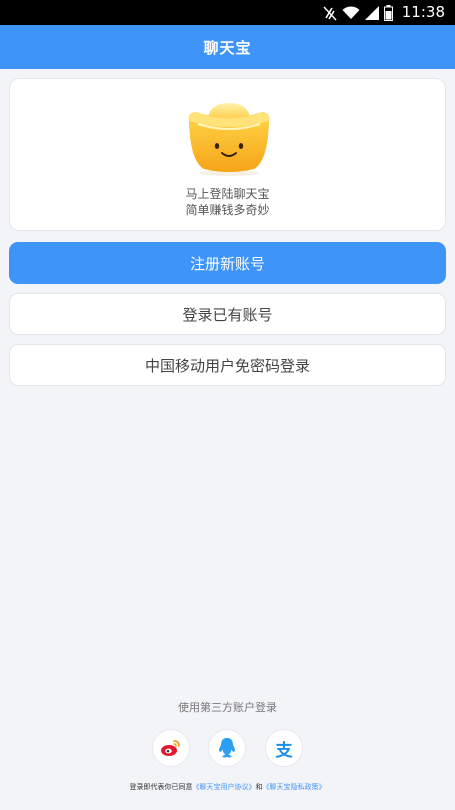 This screenshot has height=810, width=455. I want to click on qq-login-button, so click(227, 748).